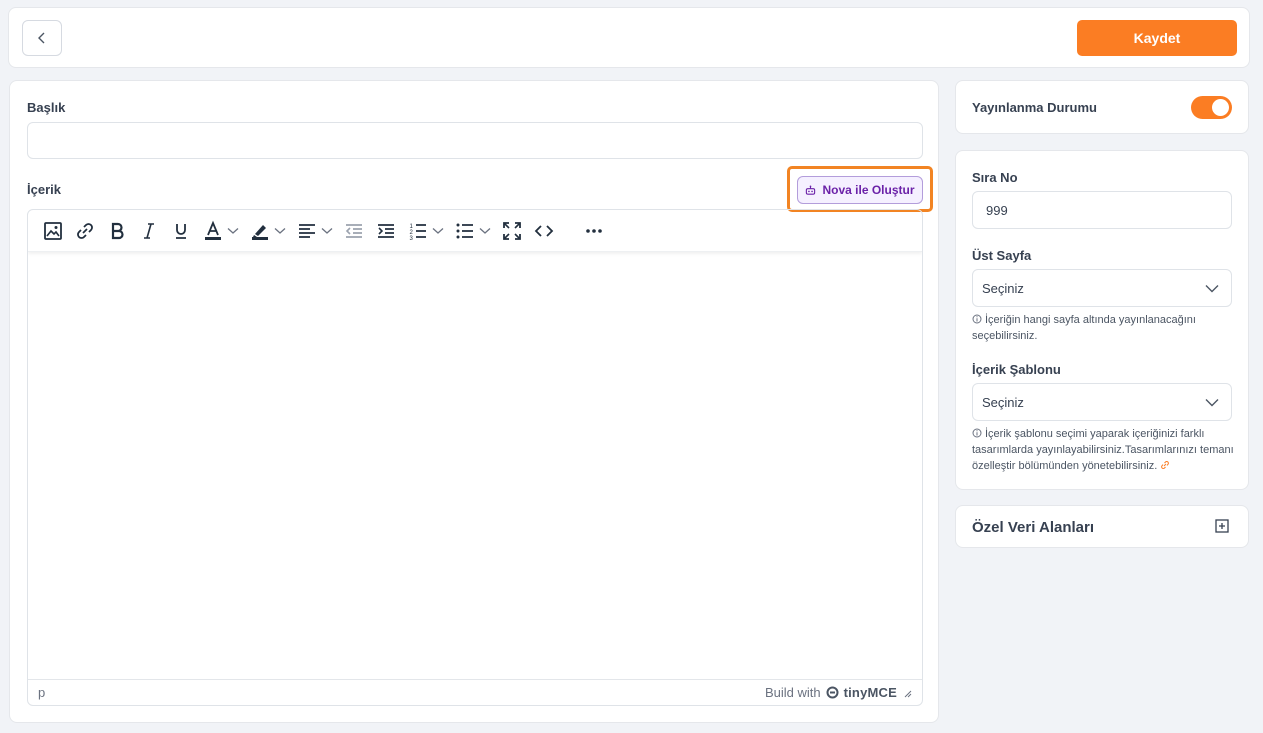 Image resolution: width=1263 pixels, height=733 pixels. I want to click on image-icon, so click(53, 231).